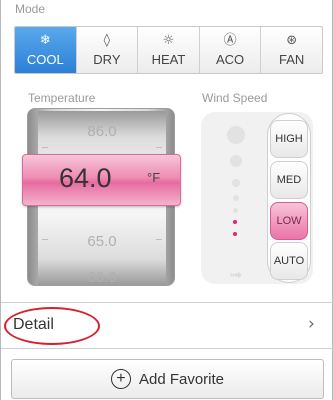  Describe the element at coordinates (311, 324) in the screenshot. I see `chevron-right-icon: ›` at that location.